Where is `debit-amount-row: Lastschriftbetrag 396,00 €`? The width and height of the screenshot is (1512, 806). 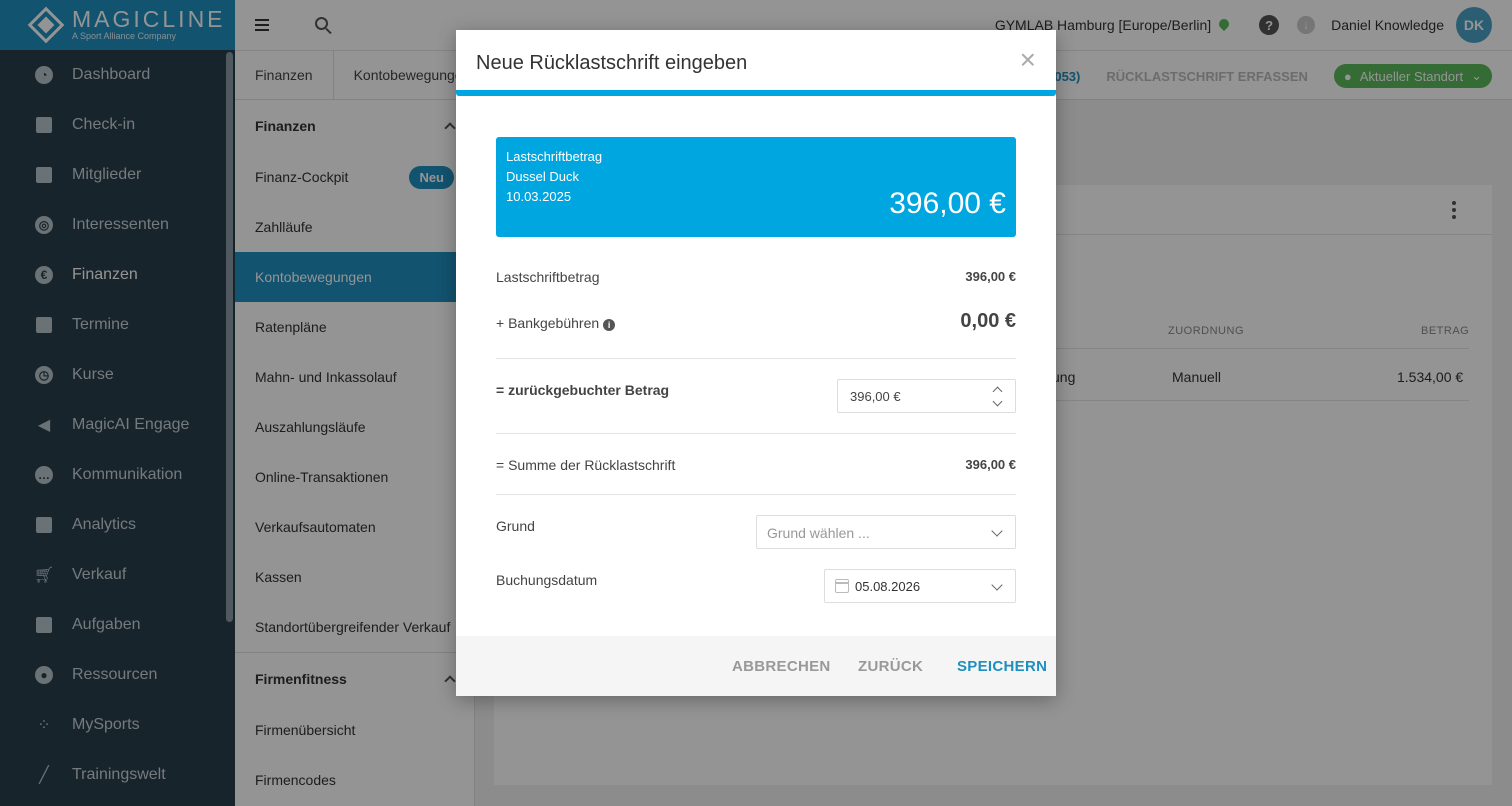 debit-amount-row: Lastschriftbetrag 396,00 € is located at coordinates (756, 277).